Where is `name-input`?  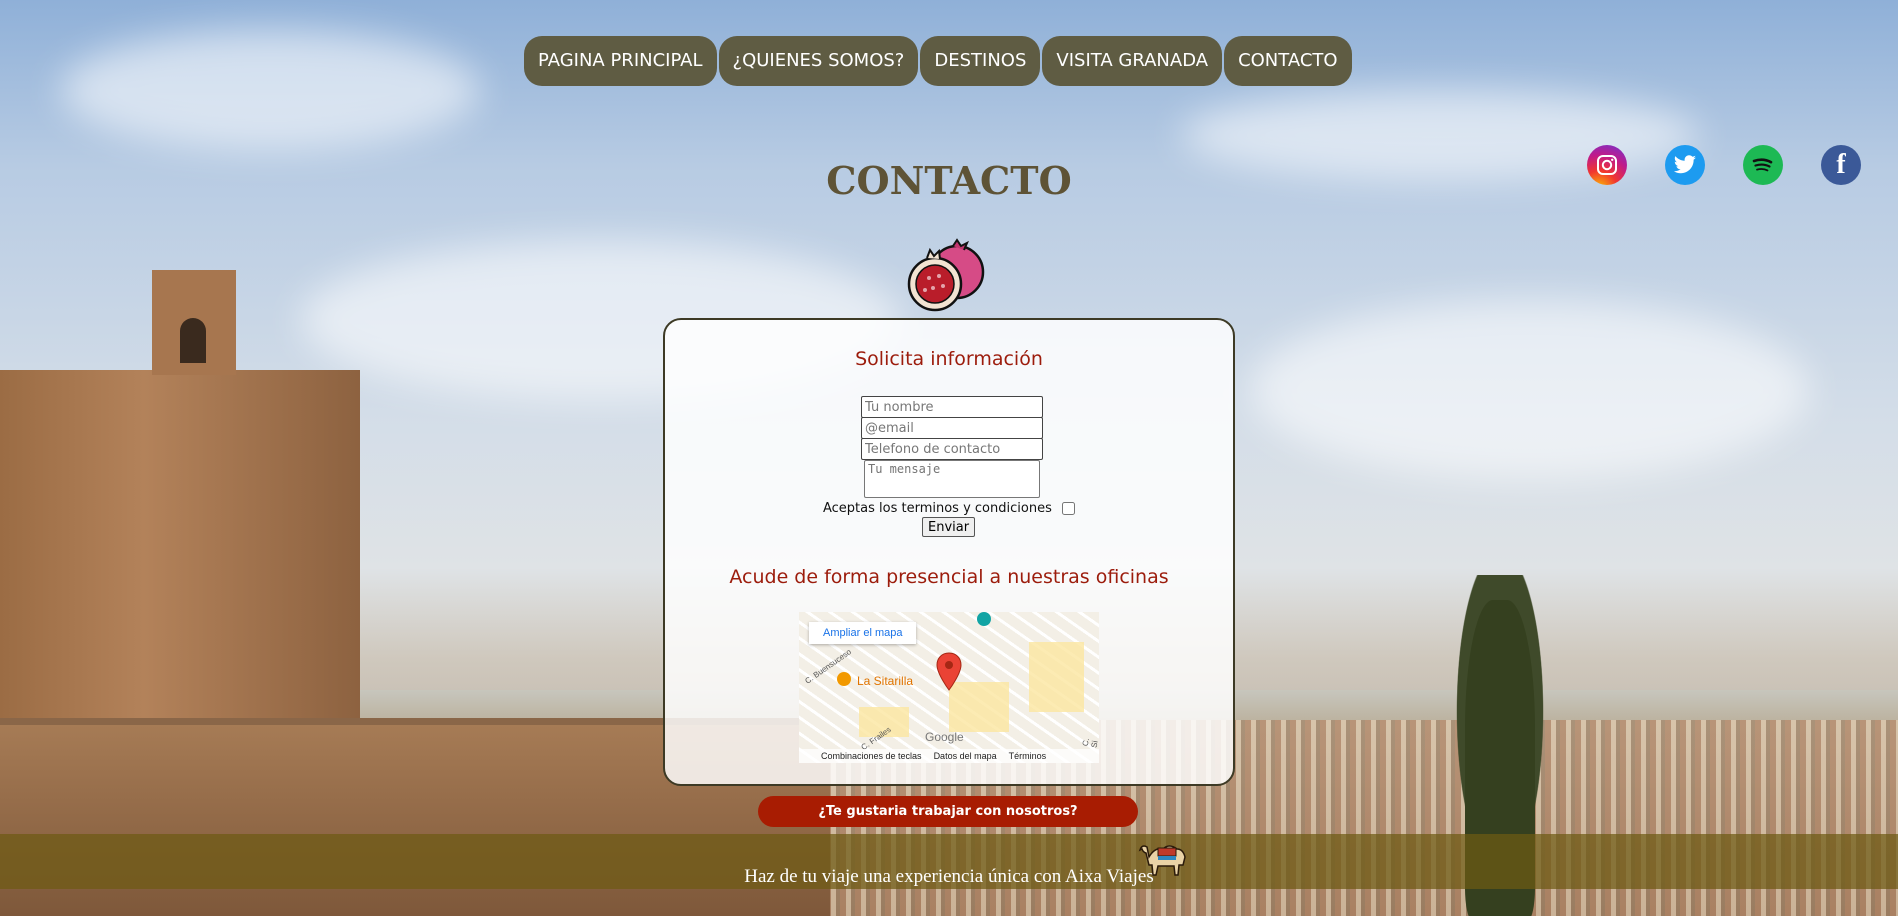 name-input is located at coordinates (952, 407).